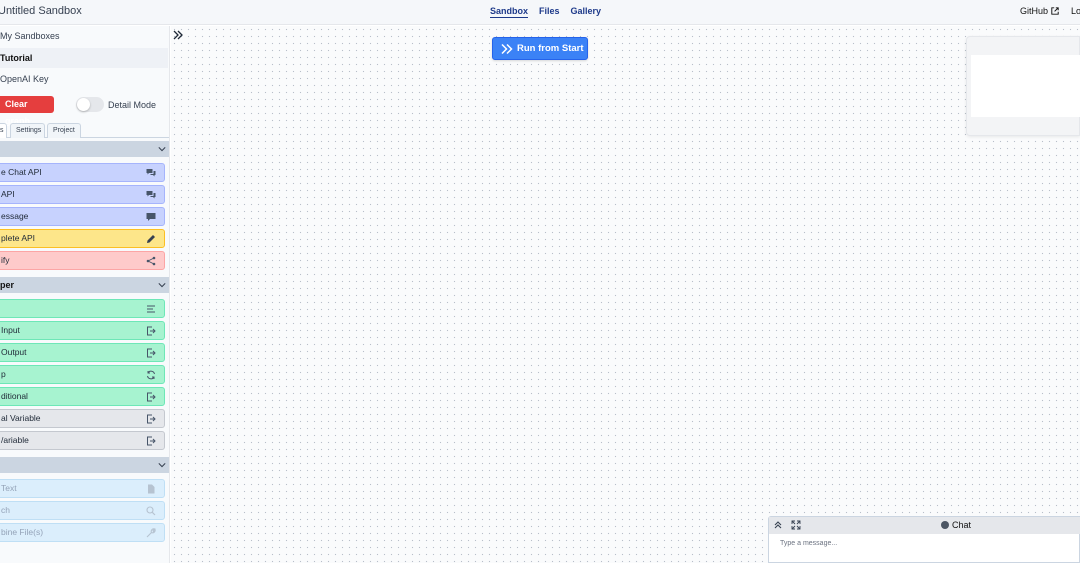 The width and height of the screenshot is (1080, 563). I want to click on node-classify: ify, so click(82, 260).